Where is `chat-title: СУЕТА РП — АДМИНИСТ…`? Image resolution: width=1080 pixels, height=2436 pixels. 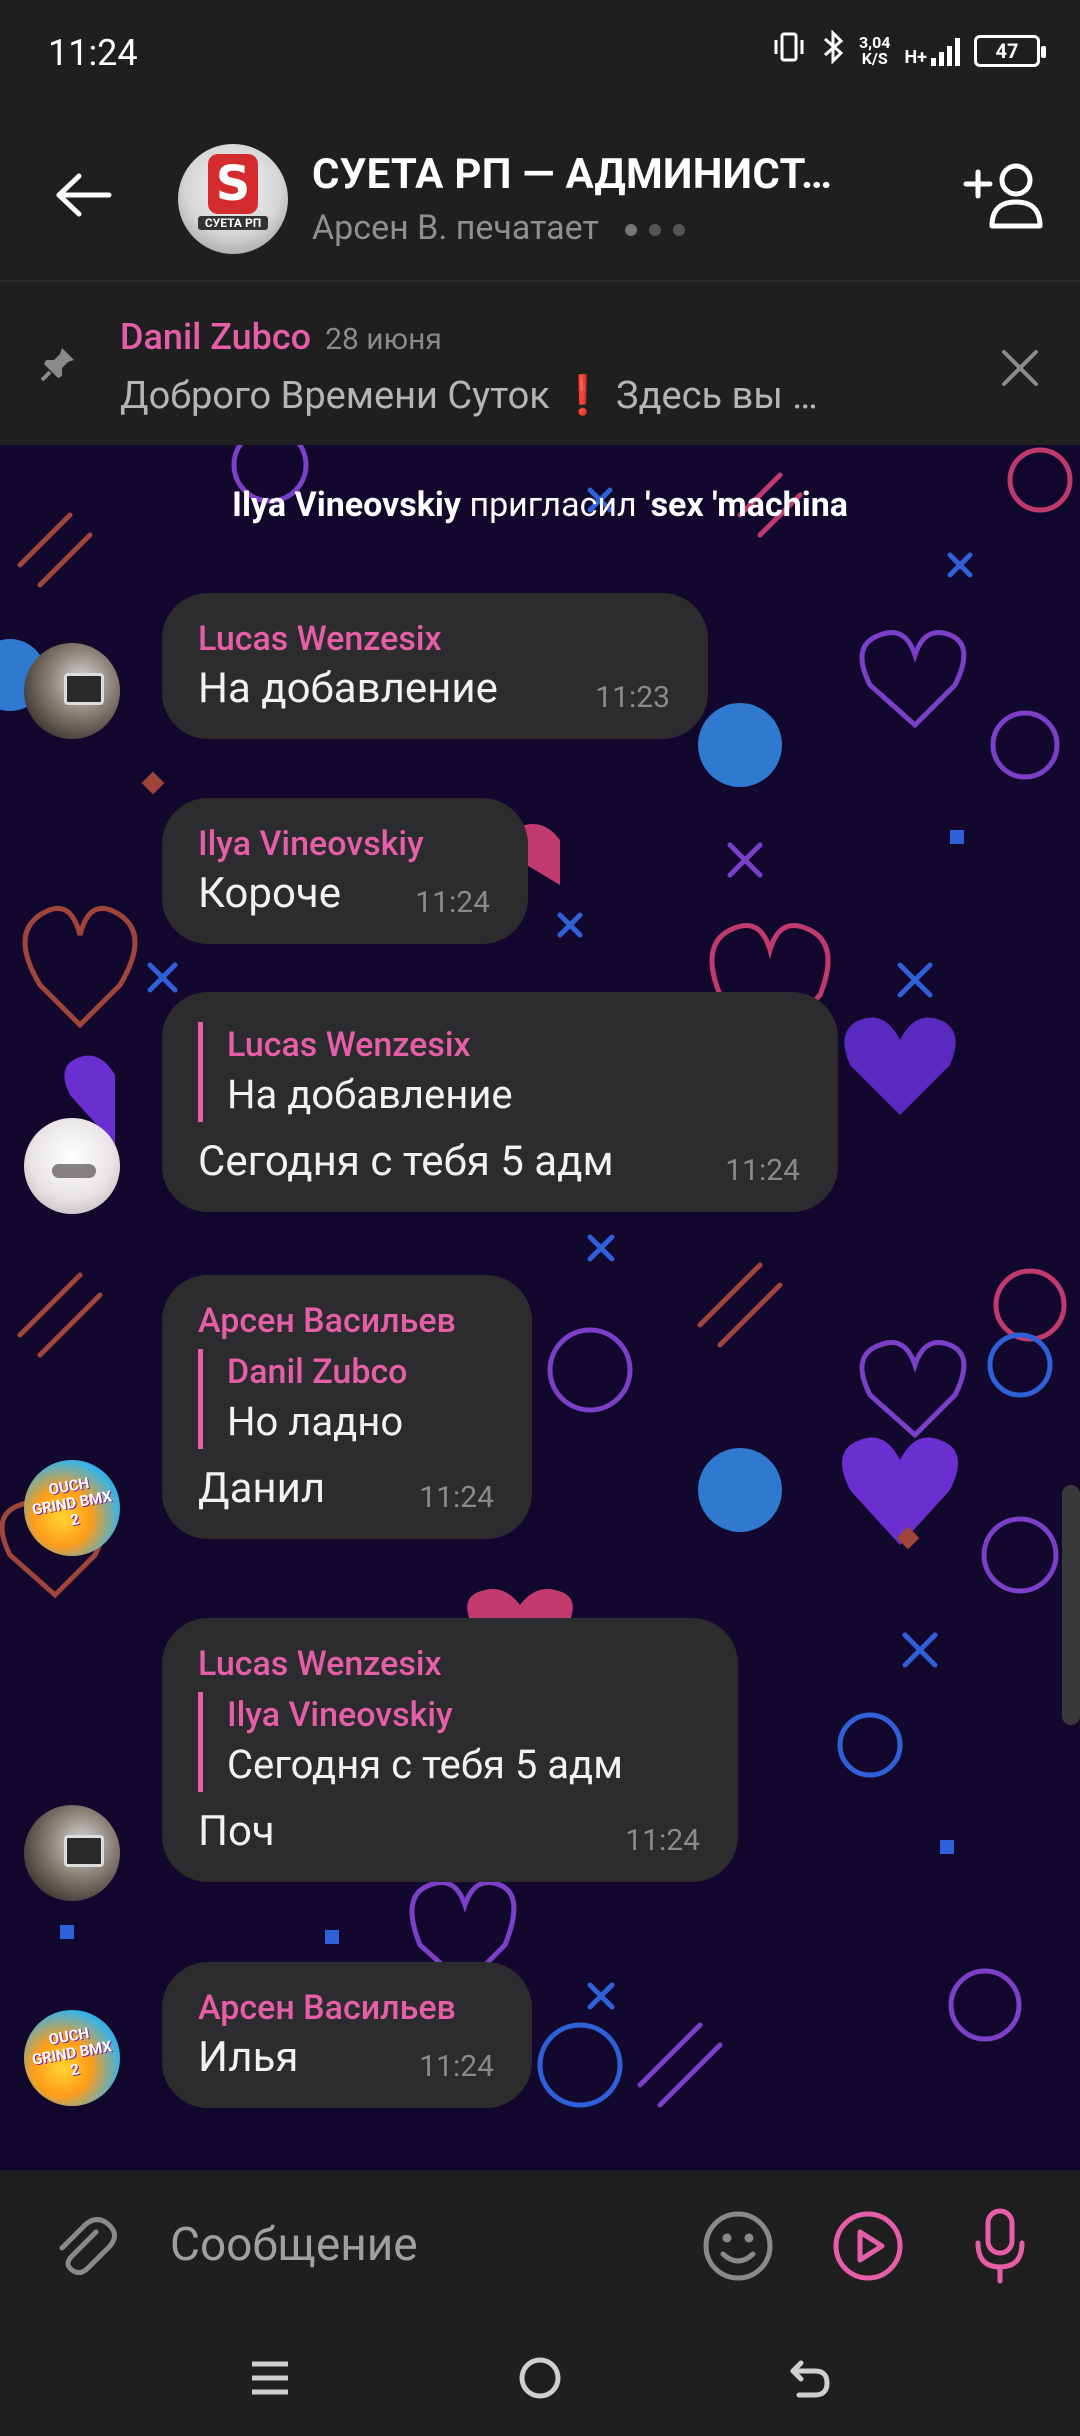
chat-title: СУЕТА РП — АДМИНИСТ… is located at coordinates (572, 174).